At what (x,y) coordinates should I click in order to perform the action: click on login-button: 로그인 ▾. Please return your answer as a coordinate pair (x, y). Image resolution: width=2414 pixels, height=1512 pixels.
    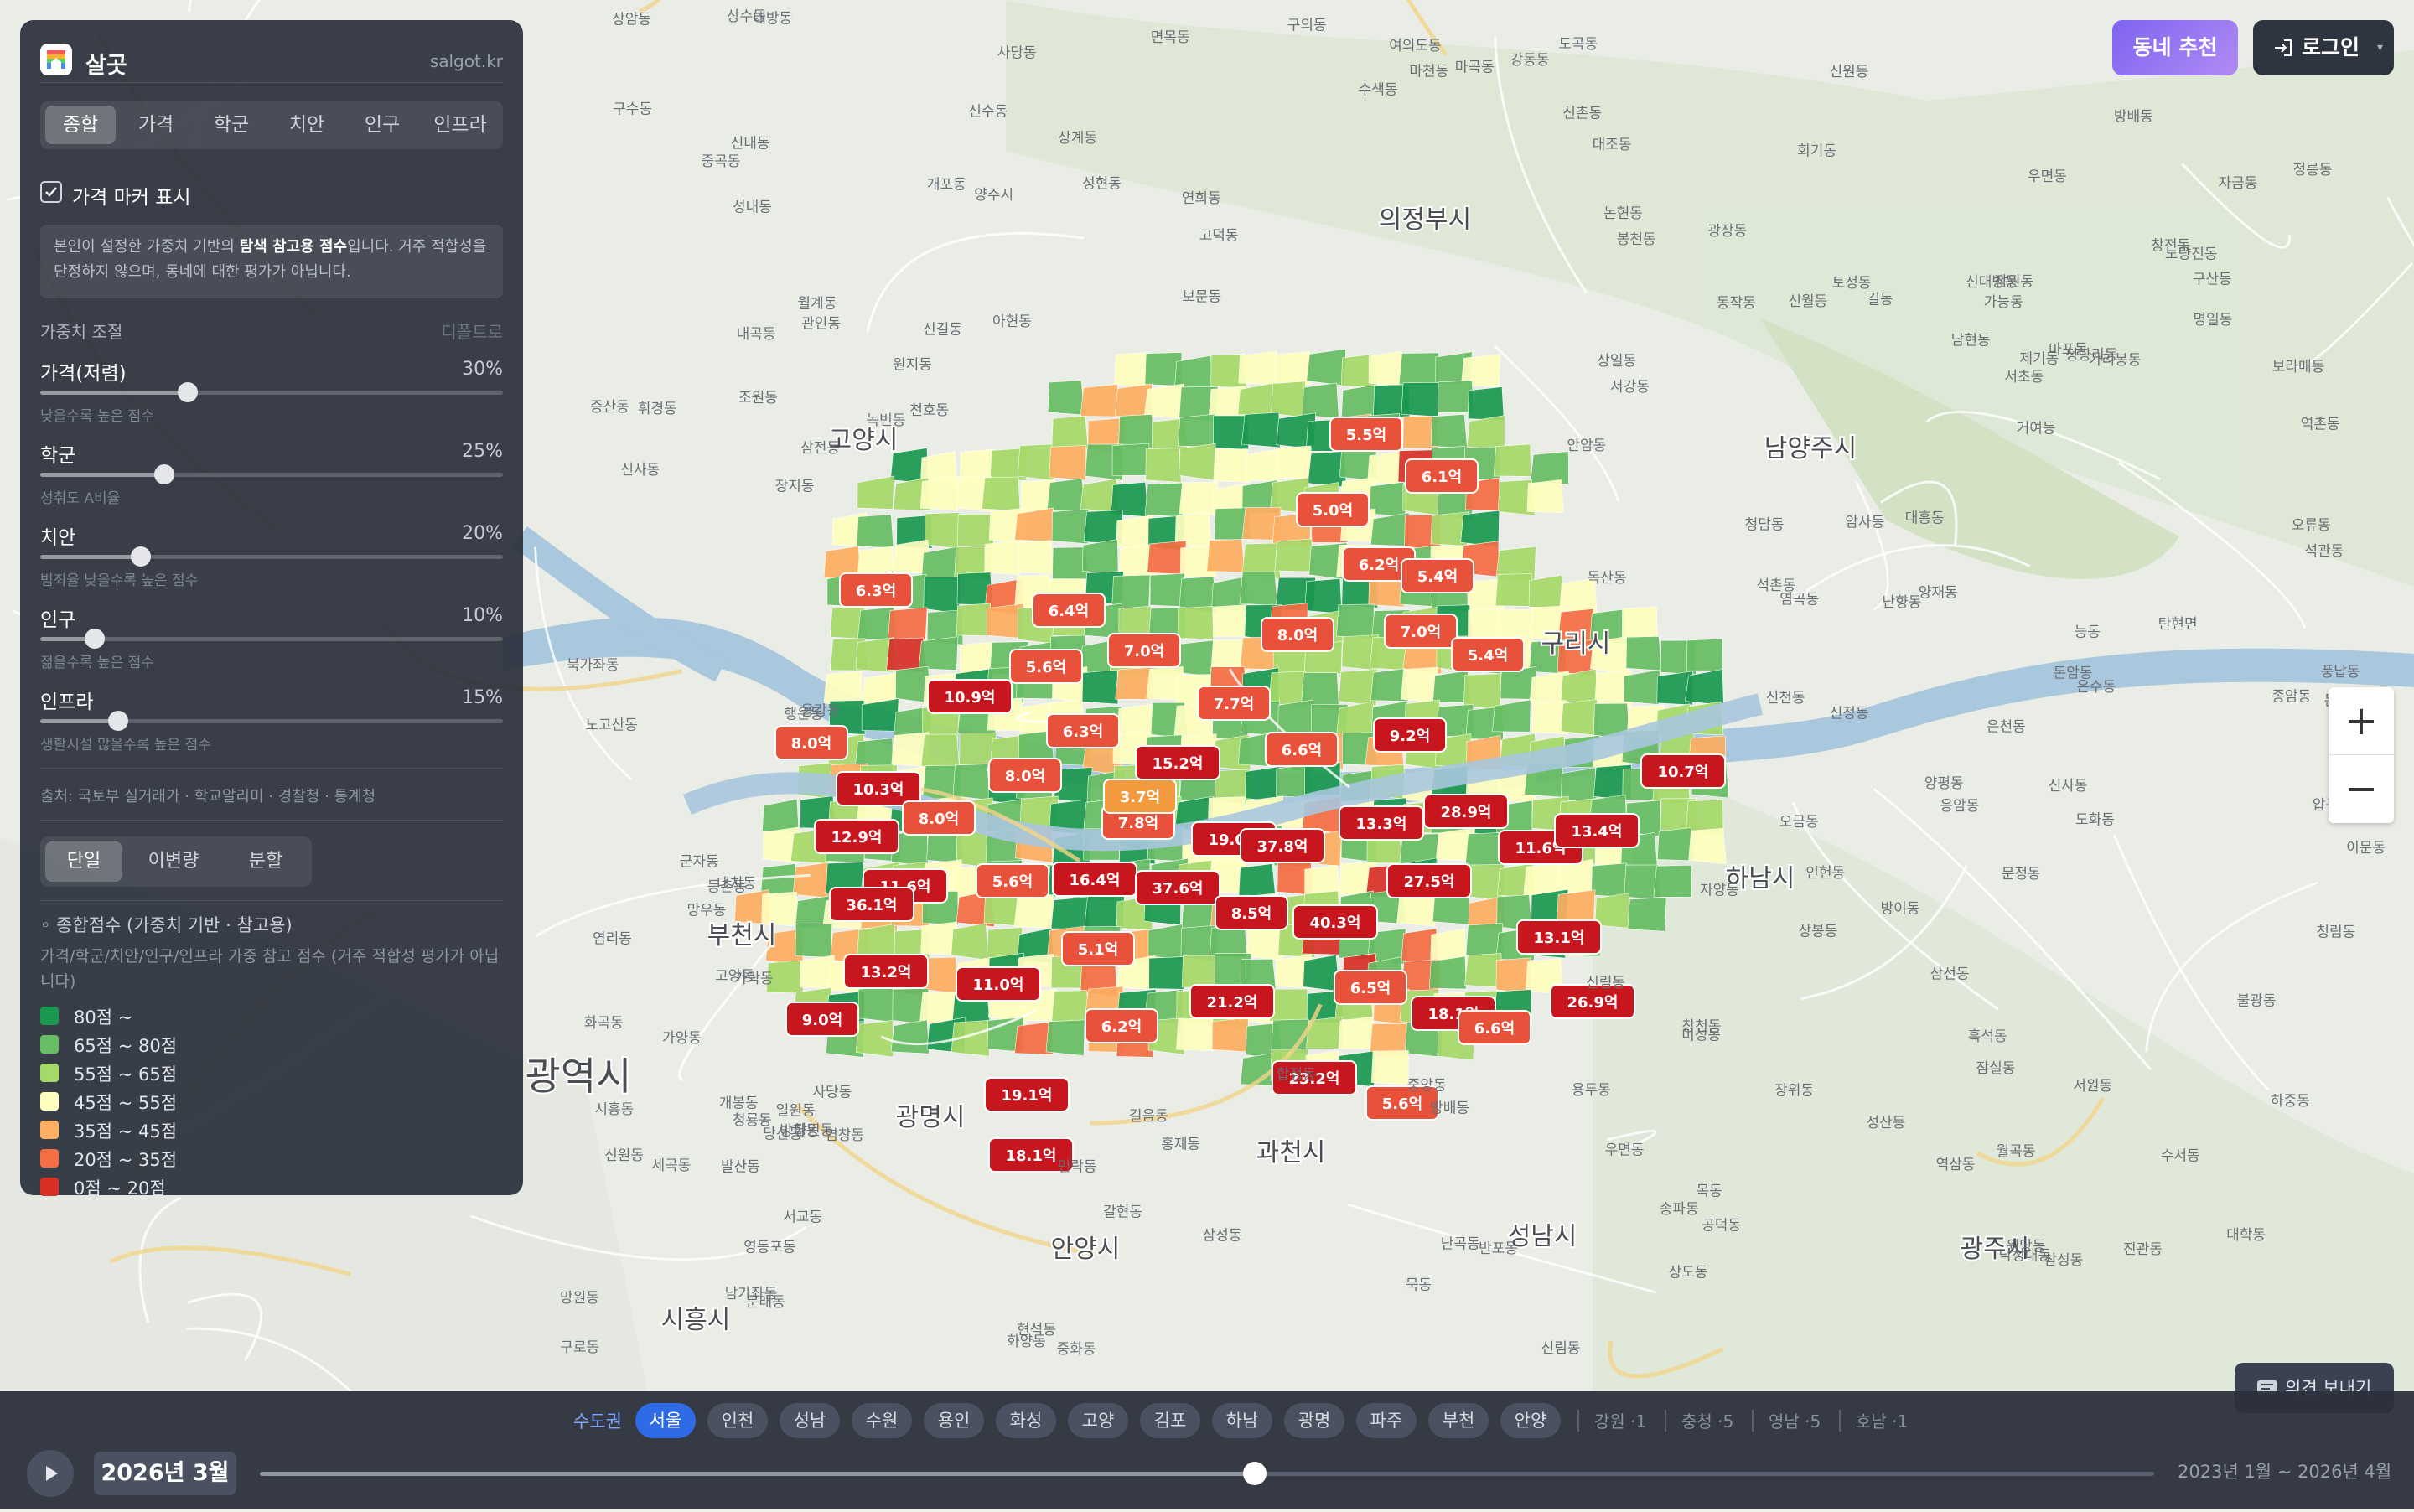
    Looking at the image, I should click on (2324, 47).